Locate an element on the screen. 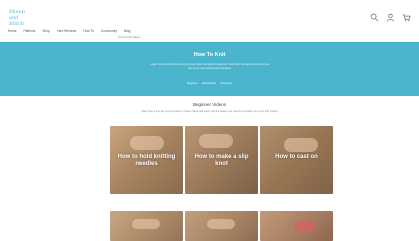 This screenshot has width=419, height=241. hero-link-advanced: Advanced is located at coordinates (226, 83).